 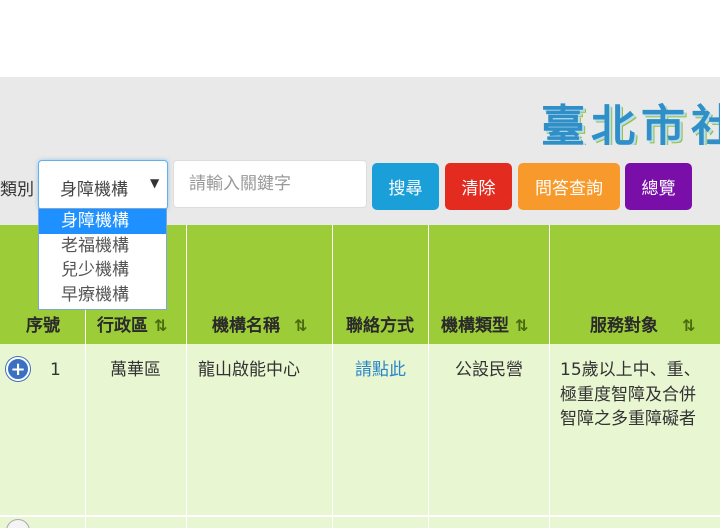 I want to click on dropdown-option: 兒少機構, so click(x=102, y=270).